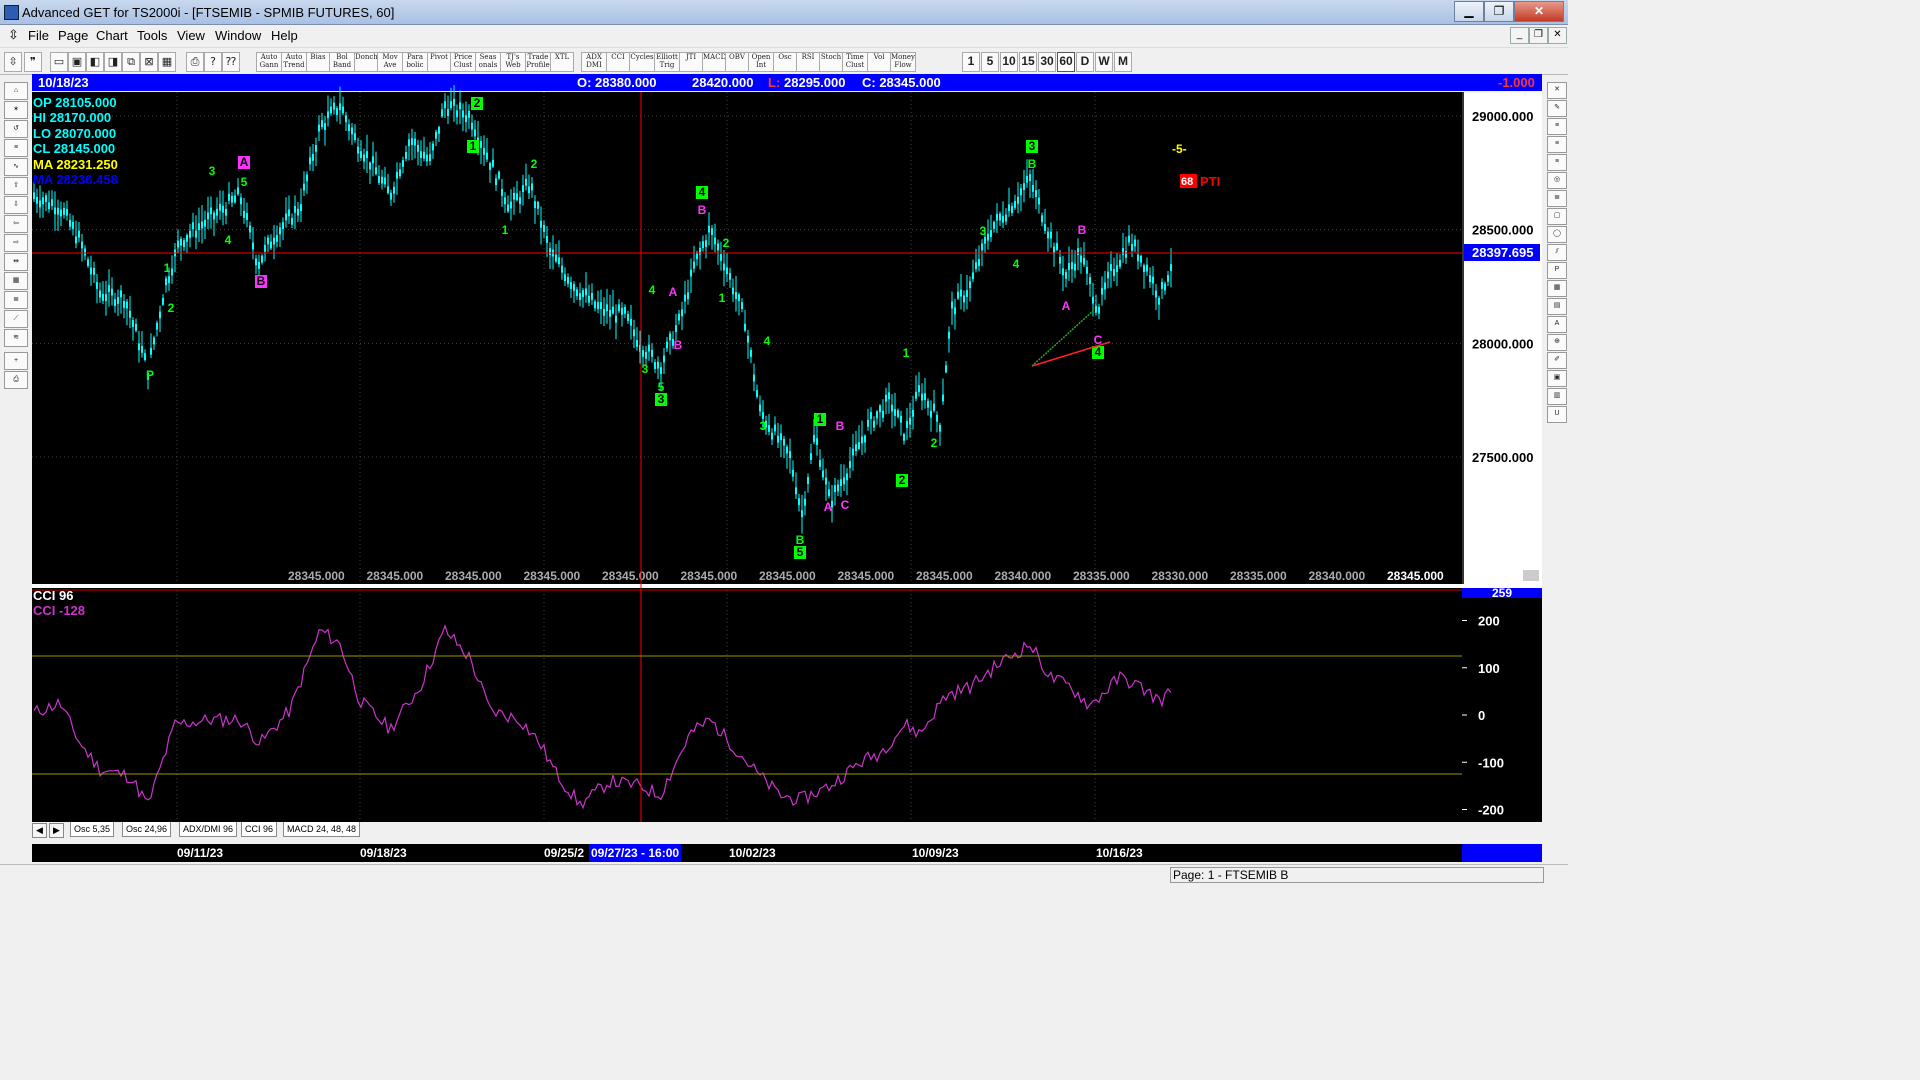 This screenshot has height=1080, width=1920. I want to click on wave-label: C, so click(845, 505).